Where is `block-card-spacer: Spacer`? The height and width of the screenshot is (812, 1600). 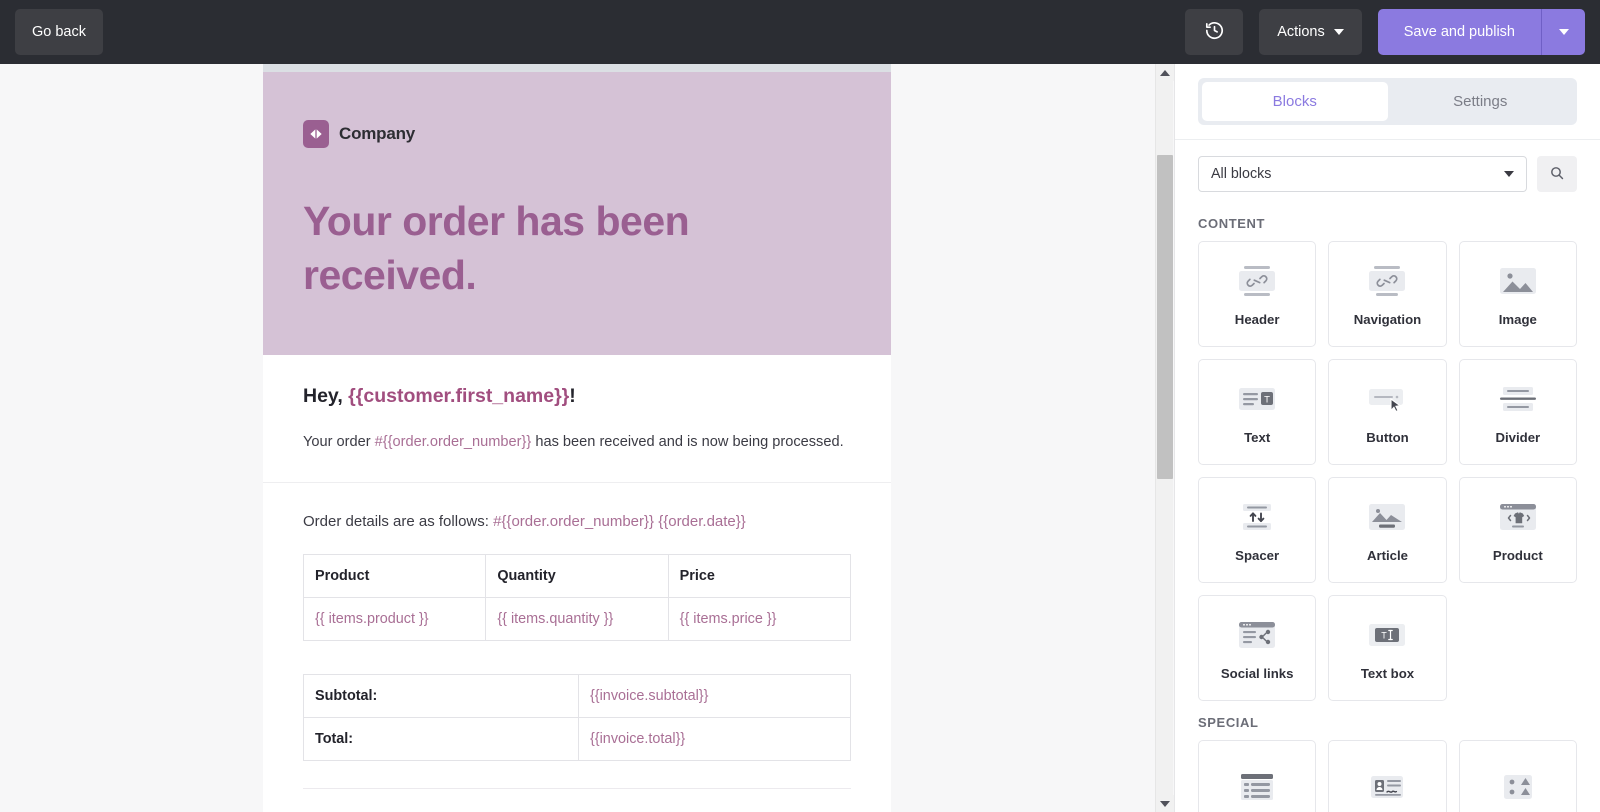
block-card-spacer: Spacer is located at coordinates (1257, 530).